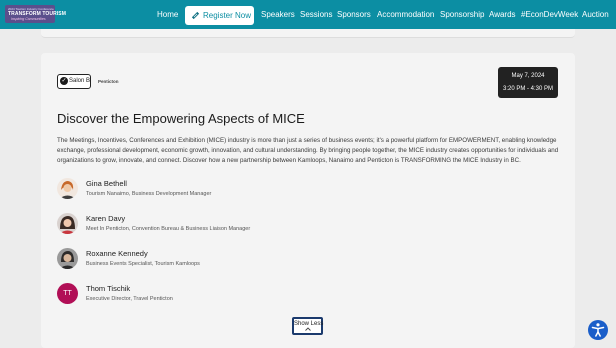 The height and width of the screenshot is (348, 616). Describe the element at coordinates (308, 33) in the screenshot. I see `previous-session-card` at that location.